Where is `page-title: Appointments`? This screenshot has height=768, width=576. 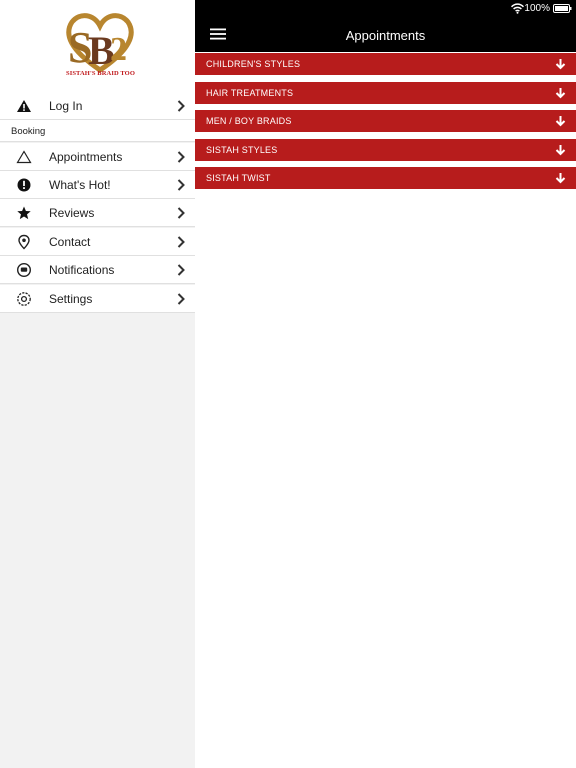
page-title: Appointments is located at coordinates (385, 35).